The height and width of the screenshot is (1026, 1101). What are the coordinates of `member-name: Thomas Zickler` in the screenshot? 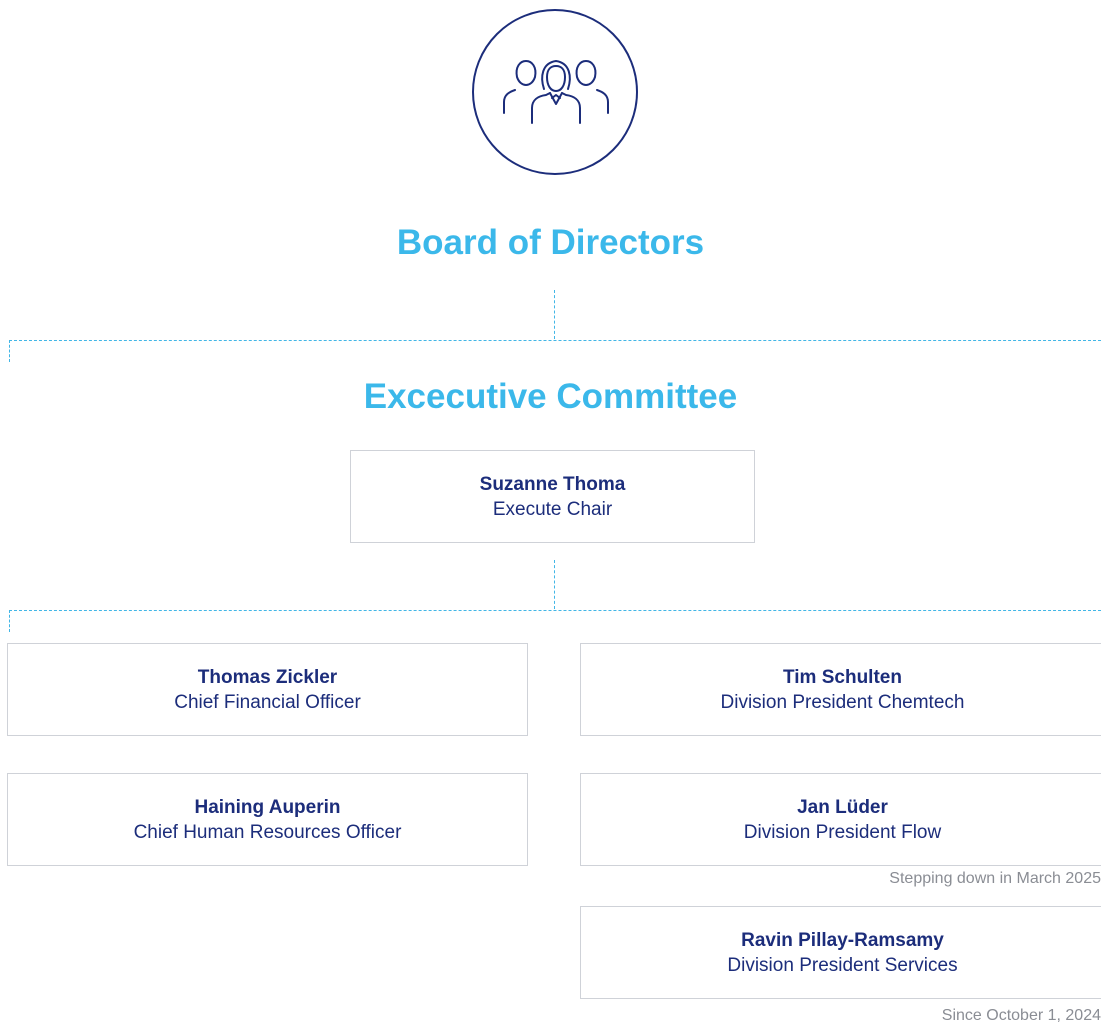 It's located at (267, 677).